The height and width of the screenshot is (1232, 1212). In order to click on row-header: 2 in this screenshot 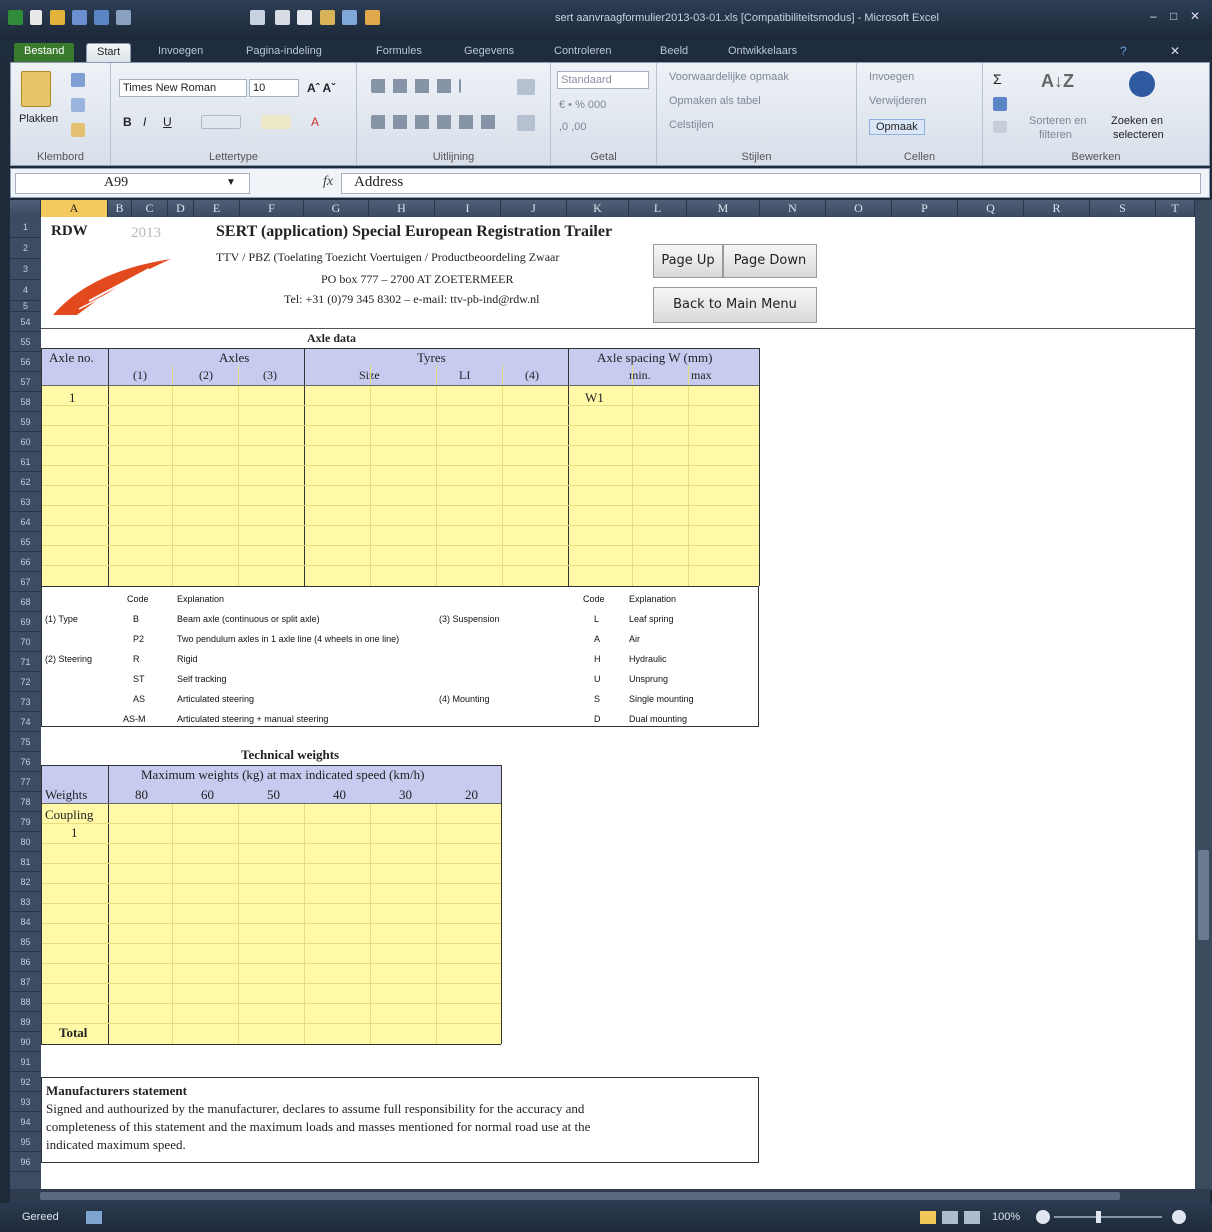, I will do `click(25, 248)`.